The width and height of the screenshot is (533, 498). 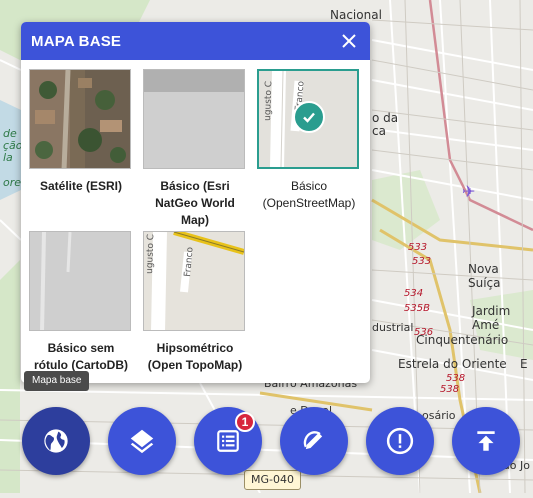 I want to click on map-label-ca: ca, so click(x=379, y=131).